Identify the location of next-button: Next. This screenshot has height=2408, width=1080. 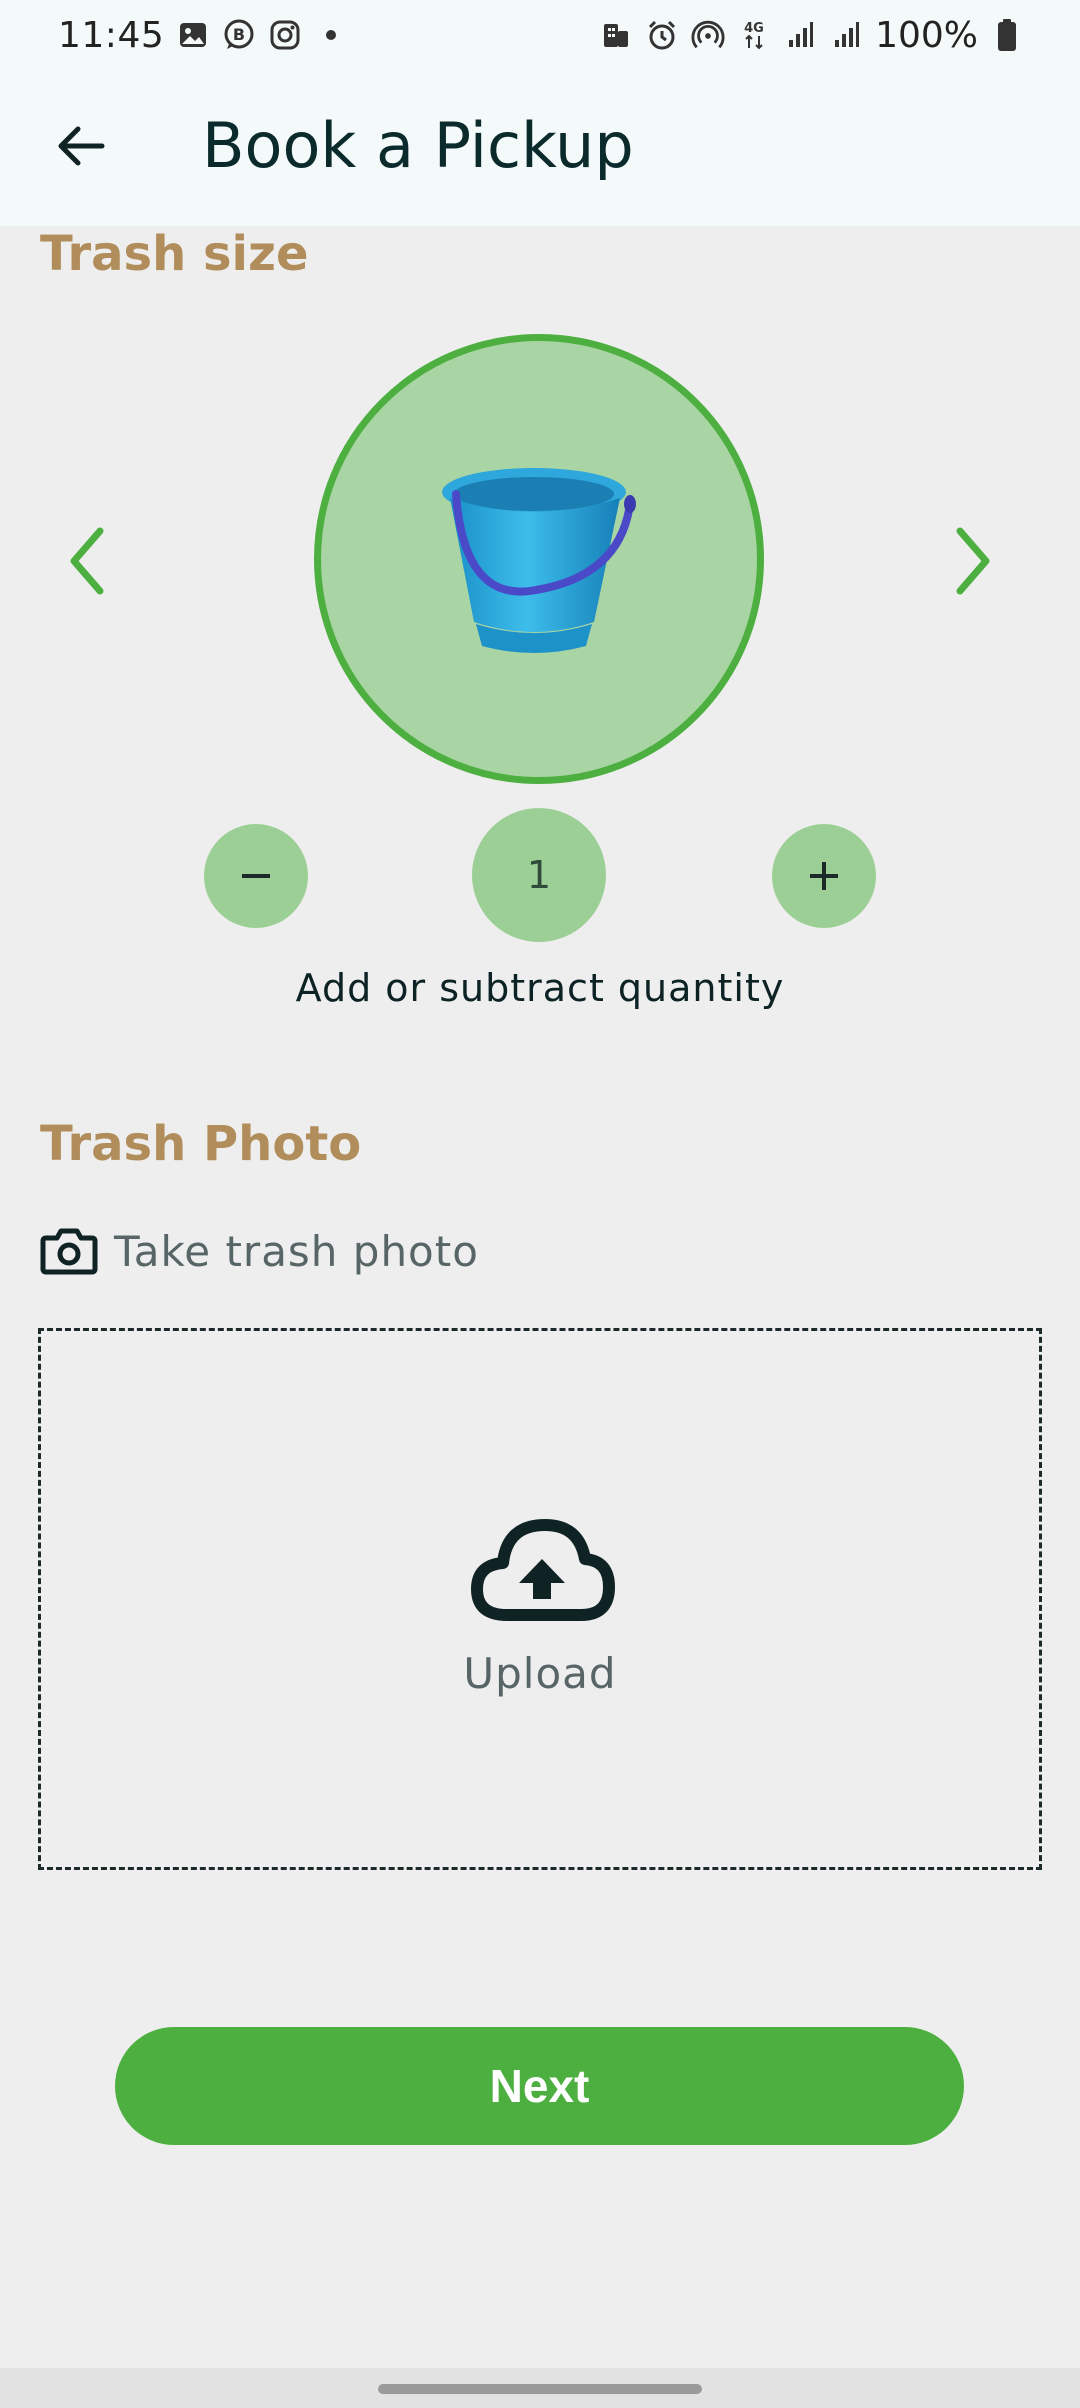
(539, 2086).